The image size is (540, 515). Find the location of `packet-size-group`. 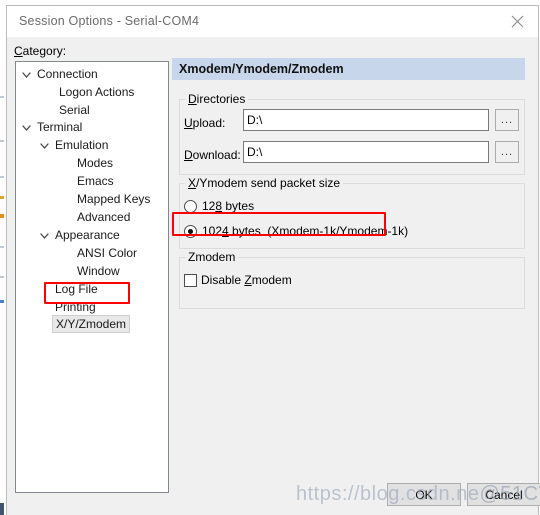

packet-size-group is located at coordinates (352, 216).